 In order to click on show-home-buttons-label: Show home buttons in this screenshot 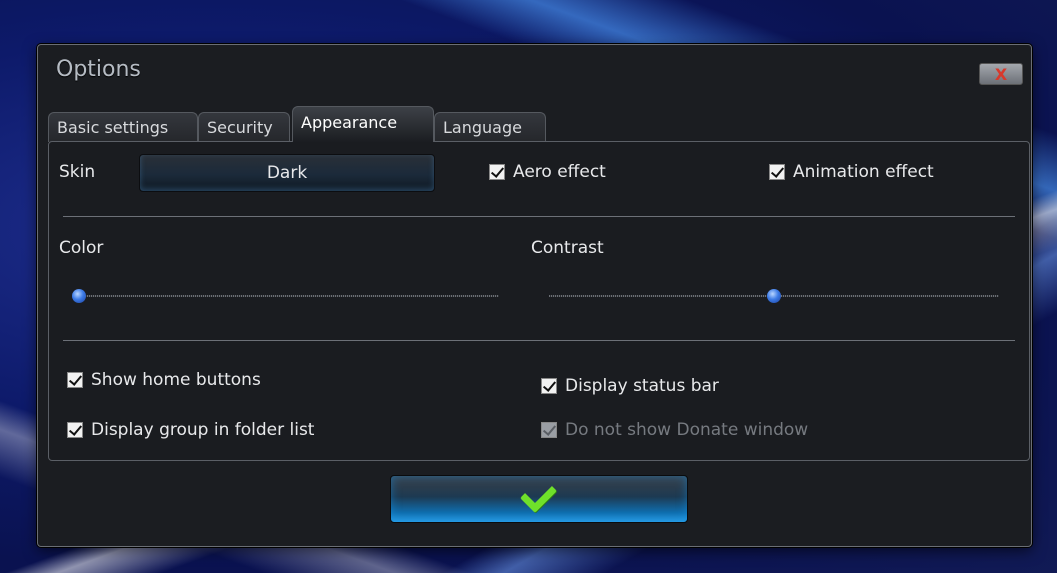, I will do `click(176, 380)`.